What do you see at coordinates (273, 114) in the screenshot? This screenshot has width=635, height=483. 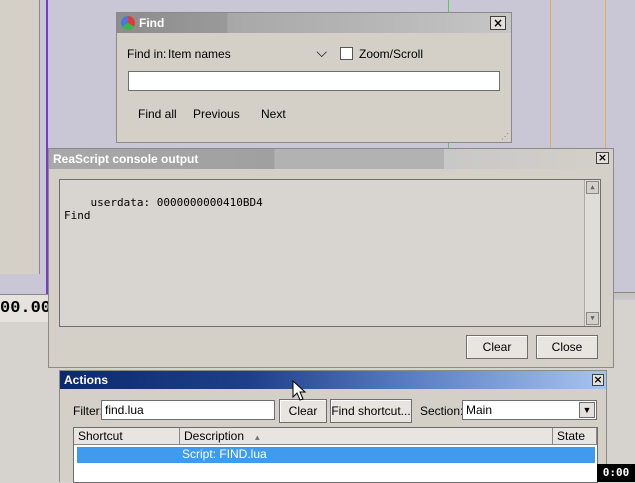 I see `next-button: Next` at bounding box center [273, 114].